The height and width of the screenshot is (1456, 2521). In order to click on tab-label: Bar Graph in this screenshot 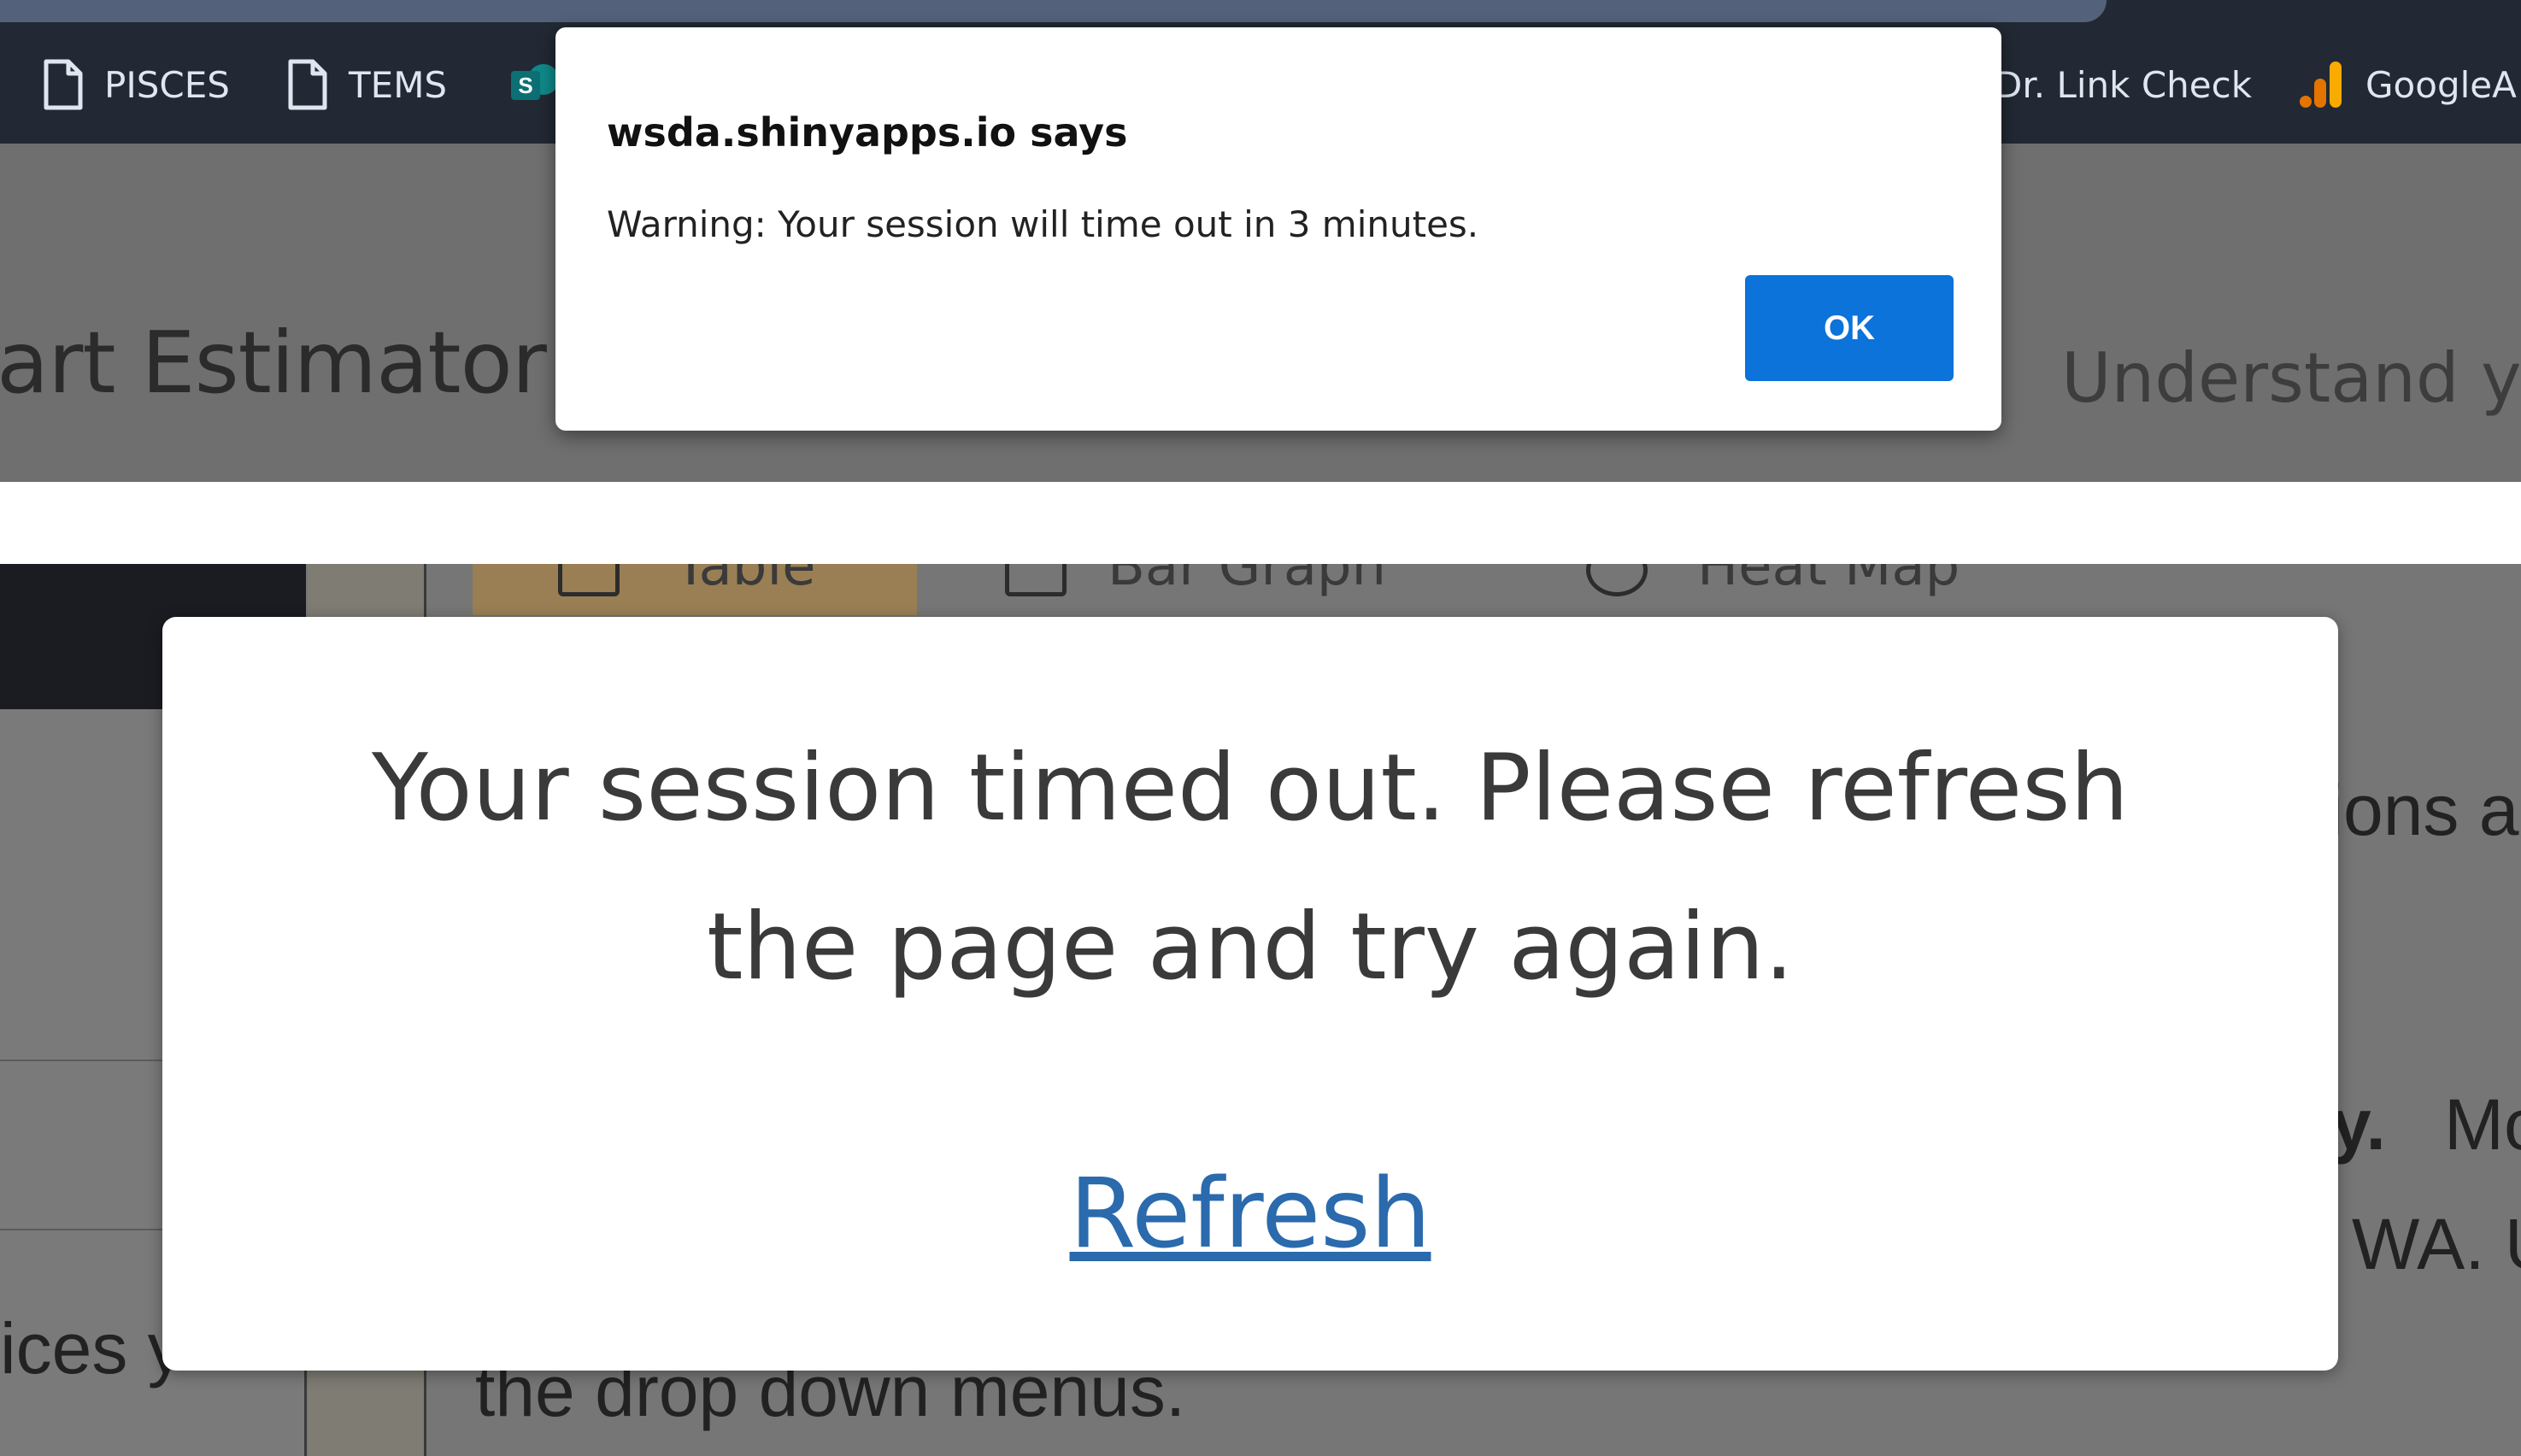, I will do `click(1247, 581)`.